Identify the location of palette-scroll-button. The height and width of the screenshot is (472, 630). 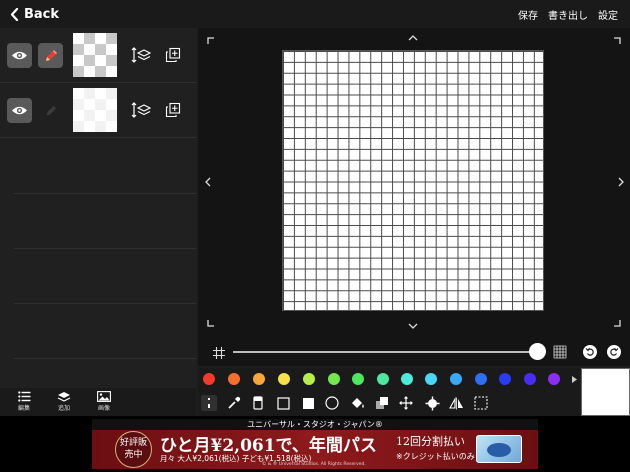
(574, 379).